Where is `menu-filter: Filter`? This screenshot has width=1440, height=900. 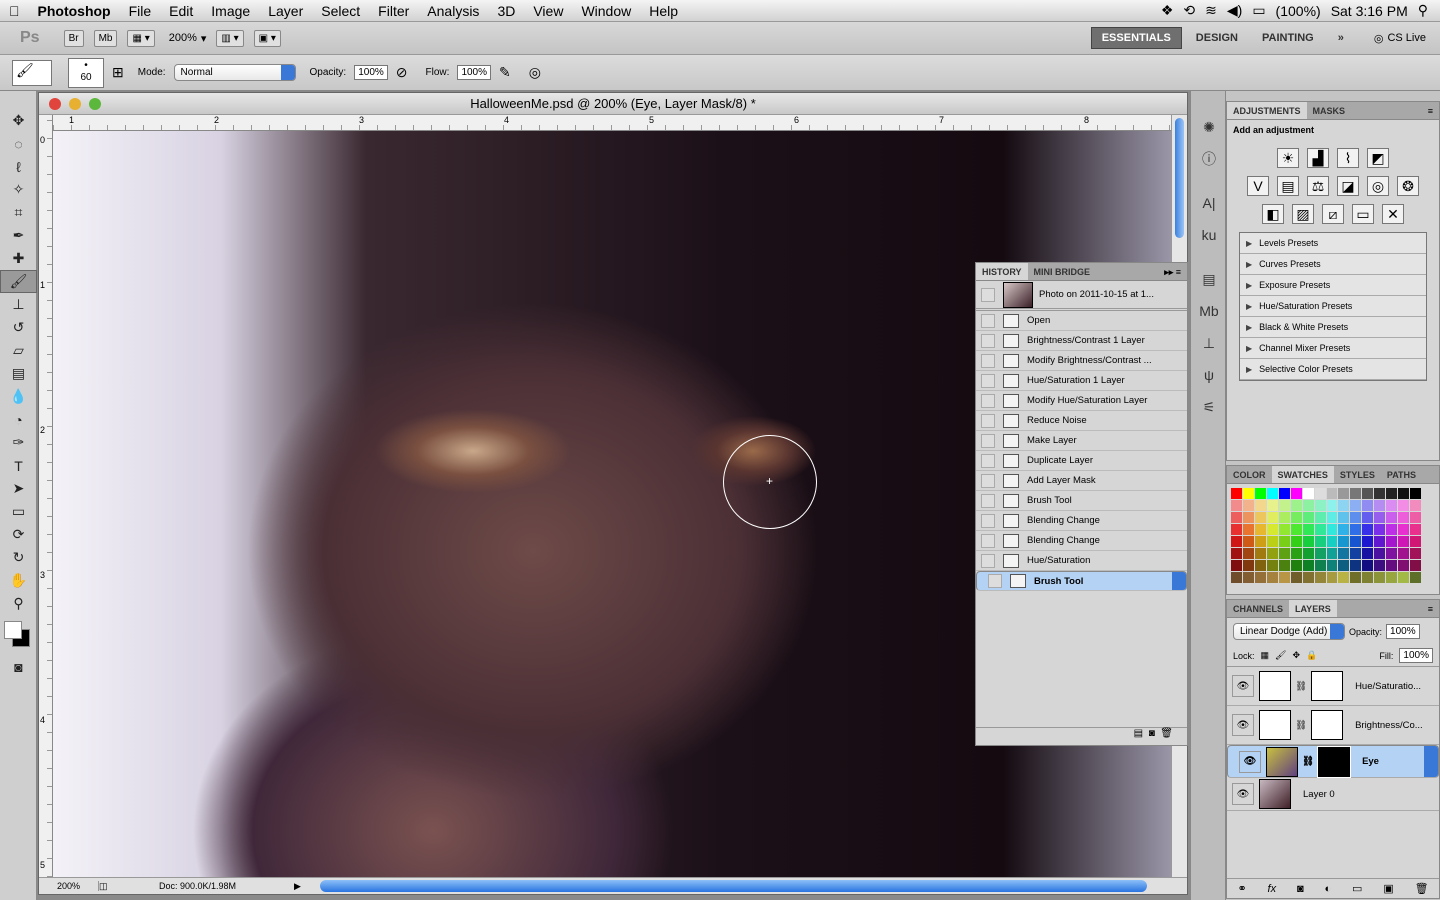
menu-filter: Filter is located at coordinates (393, 11).